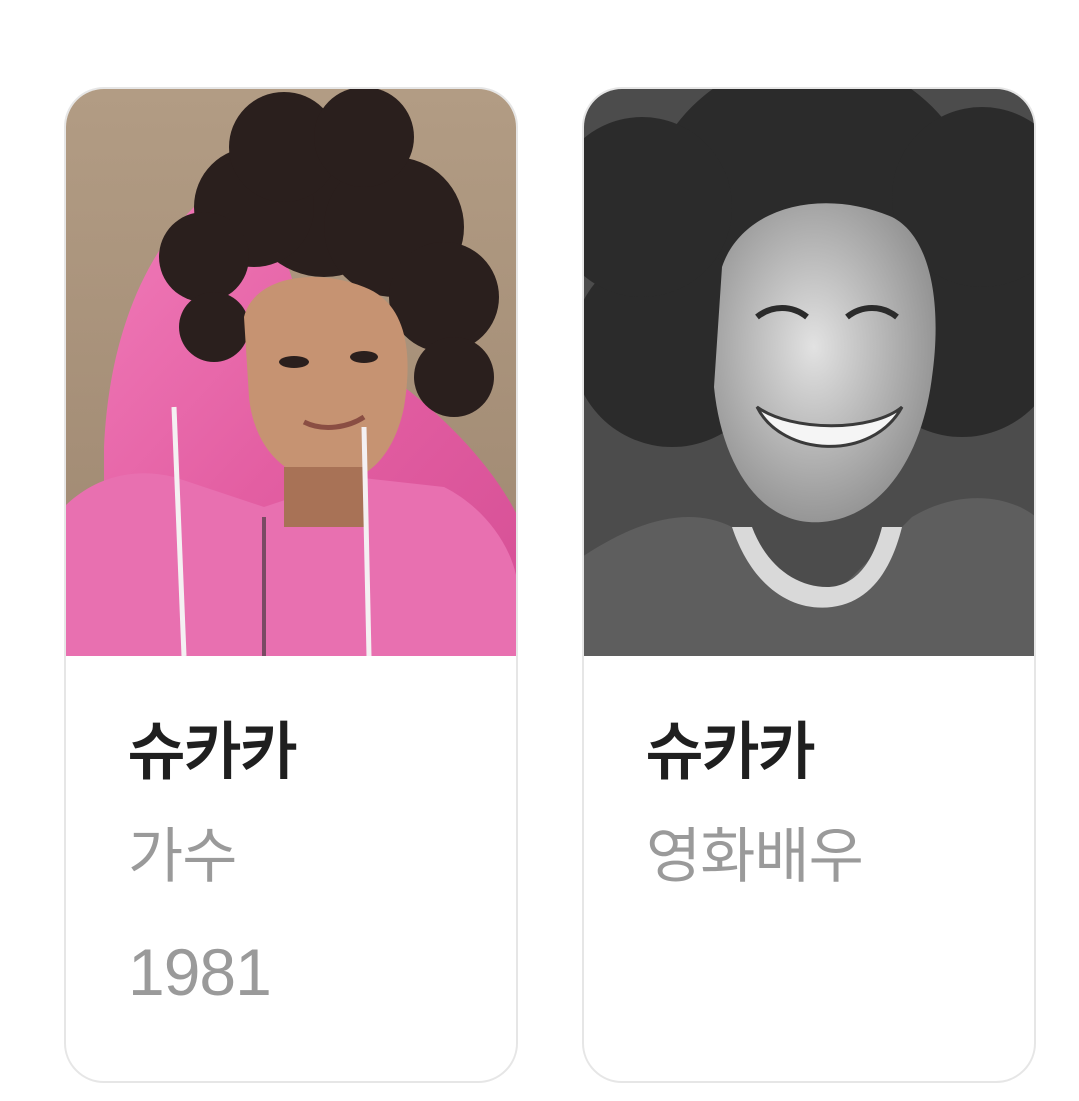  What do you see at coordinates (755, 857) in the screenshot?
I see `person-occupation: 영화배우` at bounding box center [755, 857].